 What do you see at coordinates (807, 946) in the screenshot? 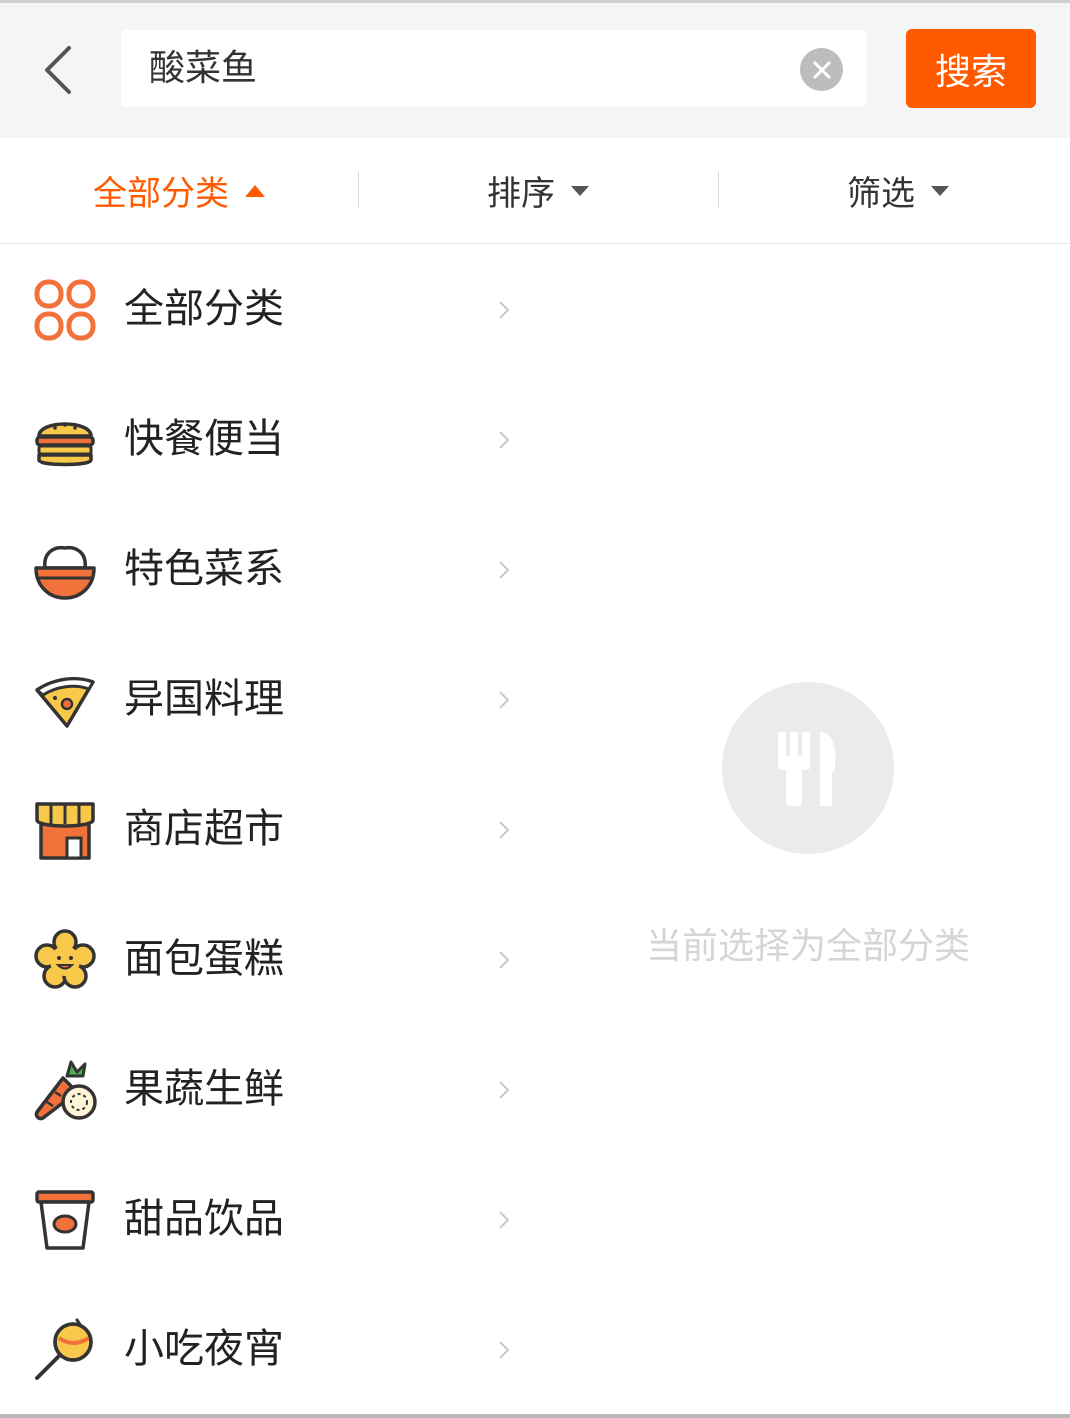
I see `empty-state-message: 当前选择为全部分类` at bounding box center [807, 946].